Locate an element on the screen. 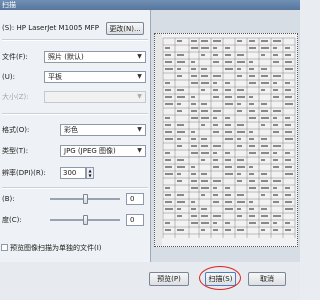 Image resolution: width=320 pixels, height=300 pixels. profile-value: 照片 (默认) is located at coordinates (66, 57).